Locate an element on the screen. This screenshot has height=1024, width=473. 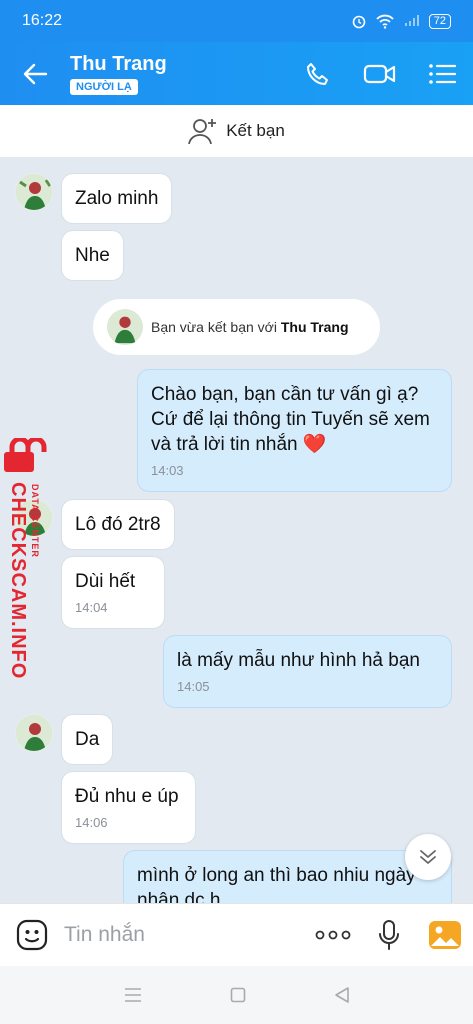
message-time: 14:06 is located at coordinates (91, 822).